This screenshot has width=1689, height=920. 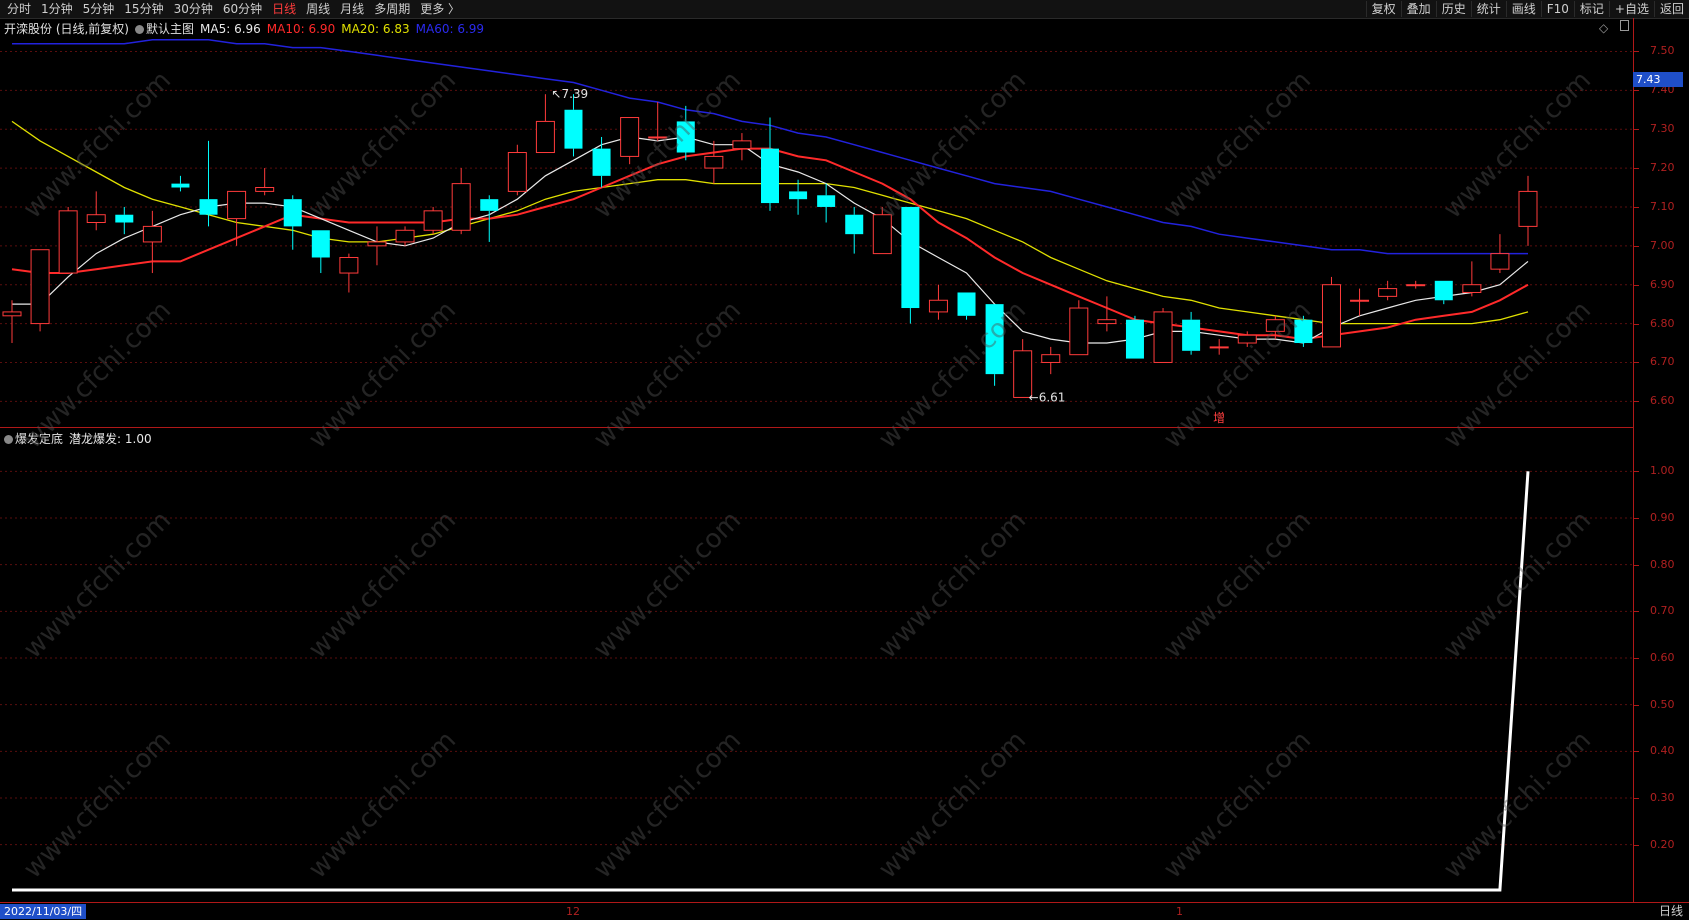 What do you see at coordinates (573, 911) in the screenshot?
I see `x-tick-label: 12` at bounding box center [573, 911].